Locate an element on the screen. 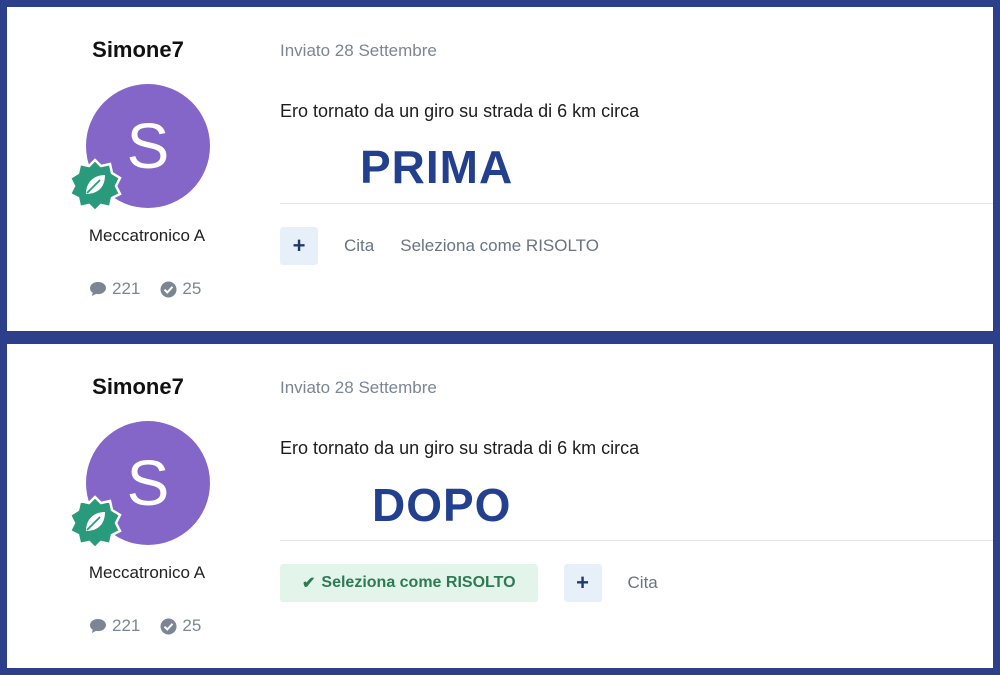 This screenshot has width=1000, height=675. mark-solved-button: ✔ Seleziona come RISOLTO is located at coordinates (409, 583).